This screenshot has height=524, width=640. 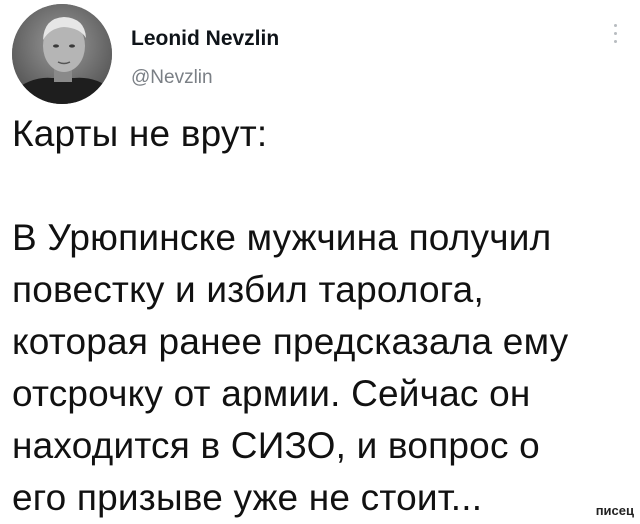 I want to click on tweet-line: повестку и избил таролога,, so click(x=248, y=289).